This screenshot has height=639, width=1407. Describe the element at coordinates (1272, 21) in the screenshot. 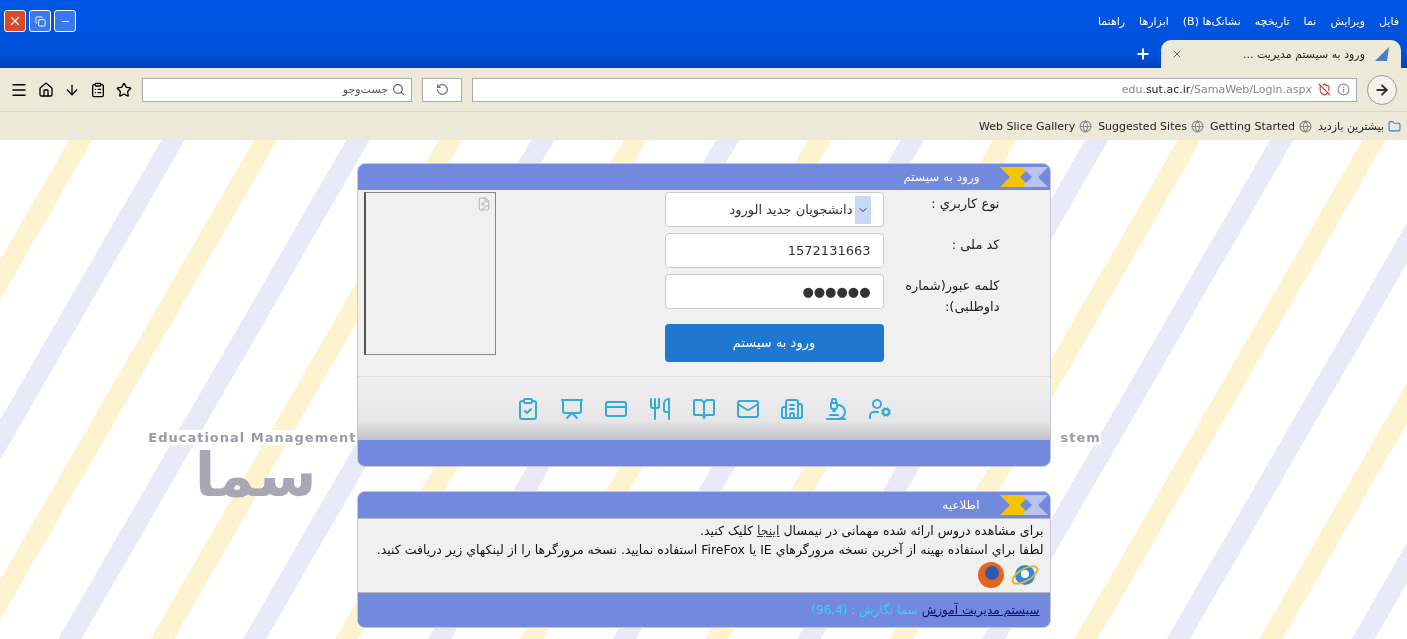

I see `menu-item: تاریخچه` at that location.